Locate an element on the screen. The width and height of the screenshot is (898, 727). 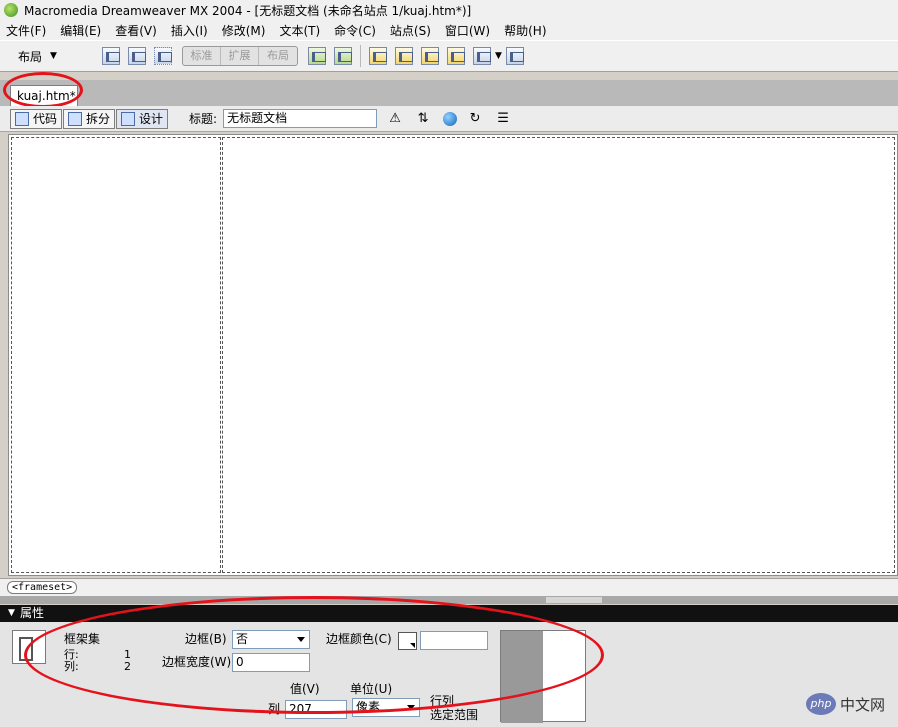
file-management-icon: ⇅ is located at coordinates (423, 119).